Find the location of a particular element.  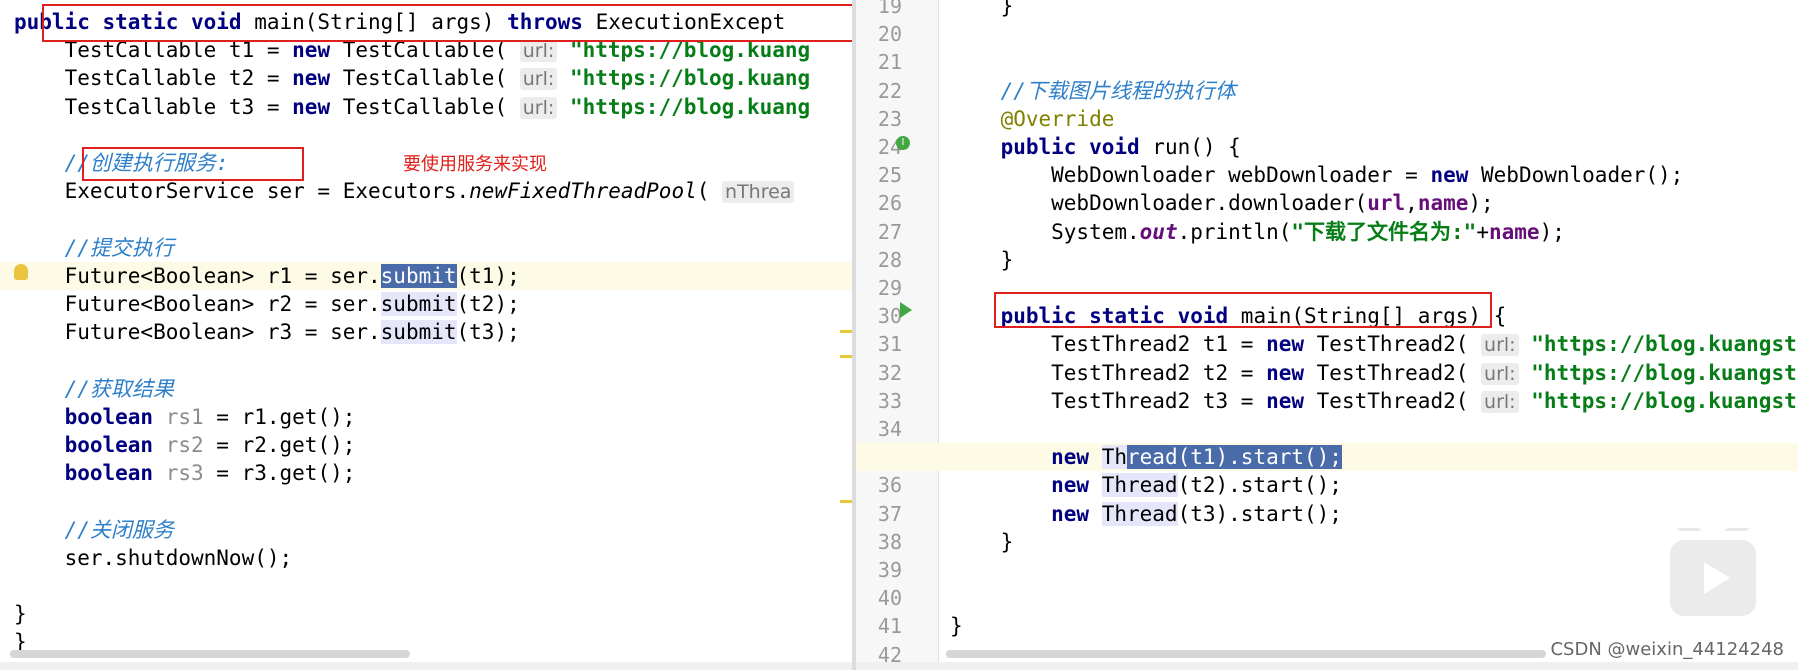

code-line: new Thread(t3).start(); is located at coordinates (1327, 514).